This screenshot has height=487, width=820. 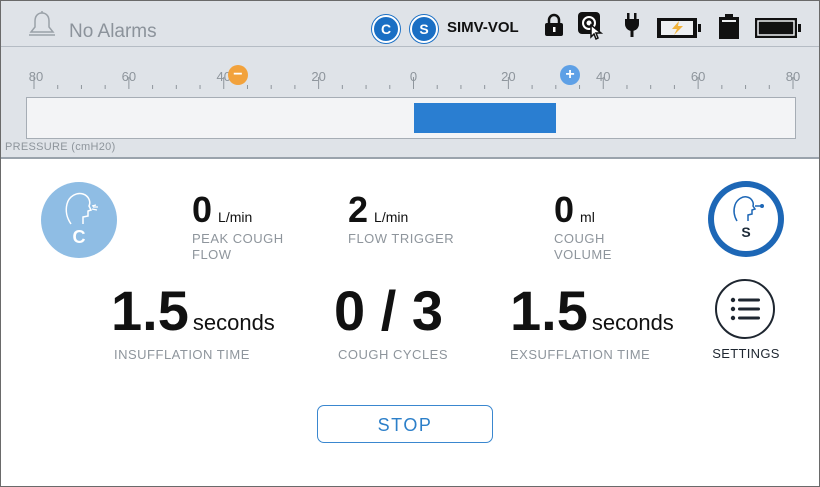 What do you see at coordinates (405, 424) in the screenshot?
I see `stop-button: STOP` at bounding box center [405, 424].